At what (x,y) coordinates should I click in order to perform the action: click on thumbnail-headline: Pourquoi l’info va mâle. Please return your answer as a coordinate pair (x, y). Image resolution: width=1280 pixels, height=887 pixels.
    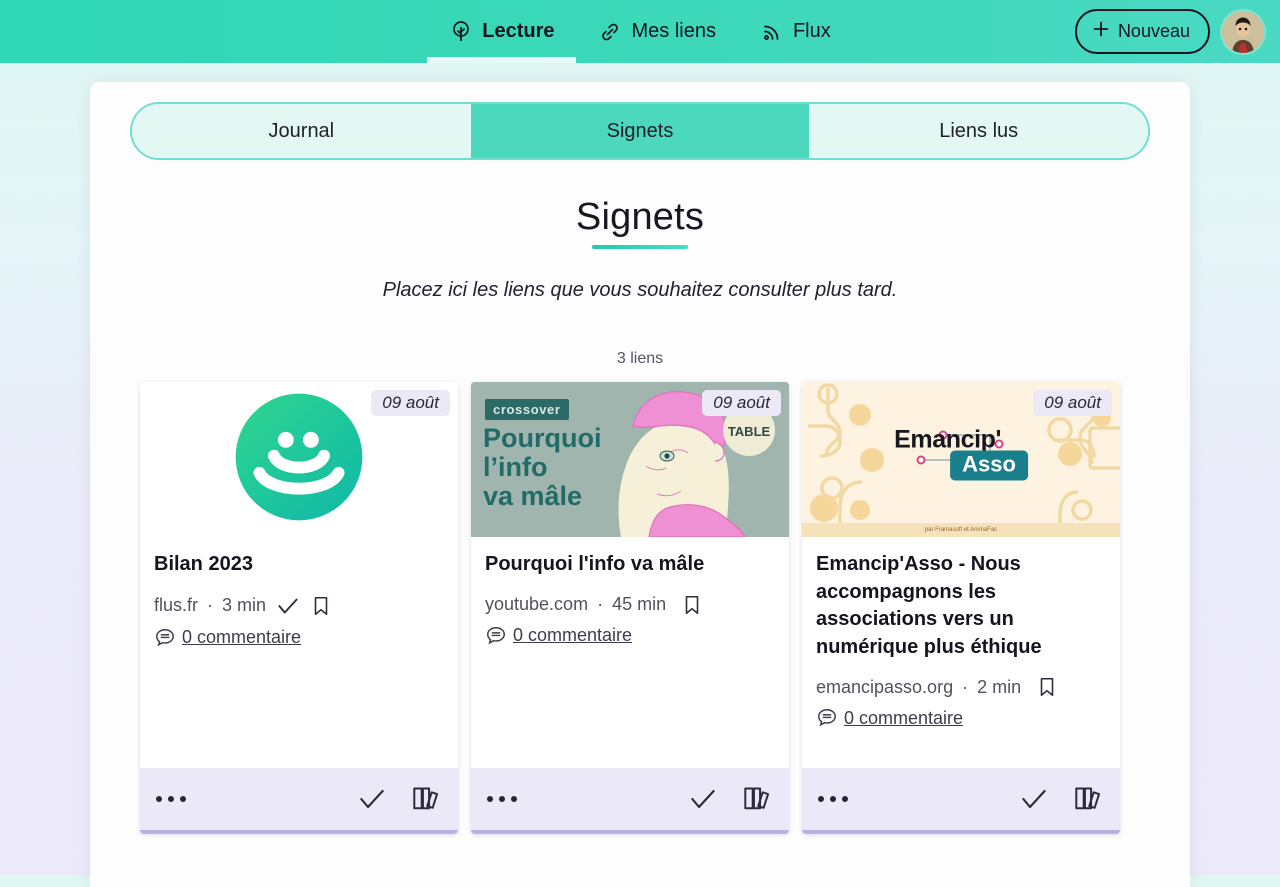
    Looking at the image, I should click on (542, 467).